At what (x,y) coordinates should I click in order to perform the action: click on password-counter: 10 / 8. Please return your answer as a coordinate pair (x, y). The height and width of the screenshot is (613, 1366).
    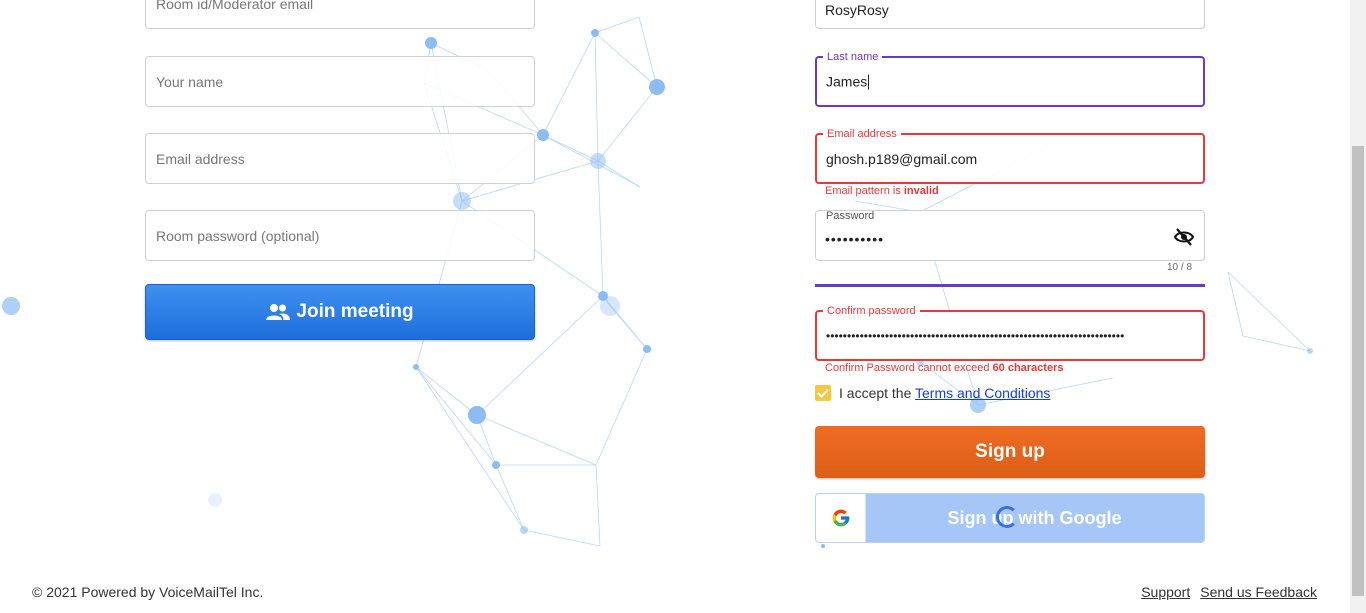
    Looking at the image, I should click on (1180, 267).